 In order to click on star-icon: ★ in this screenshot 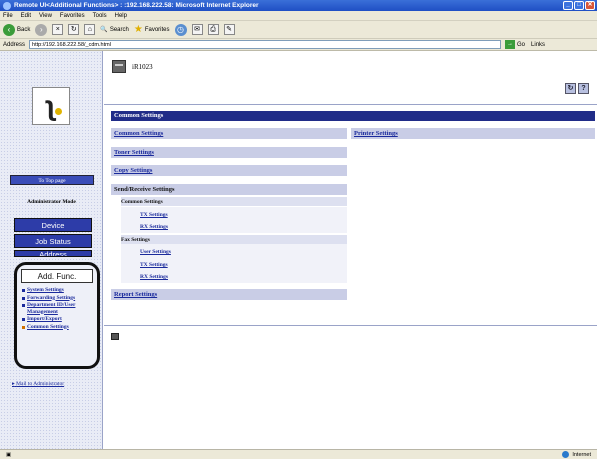, I will do `click(138, 29)`.